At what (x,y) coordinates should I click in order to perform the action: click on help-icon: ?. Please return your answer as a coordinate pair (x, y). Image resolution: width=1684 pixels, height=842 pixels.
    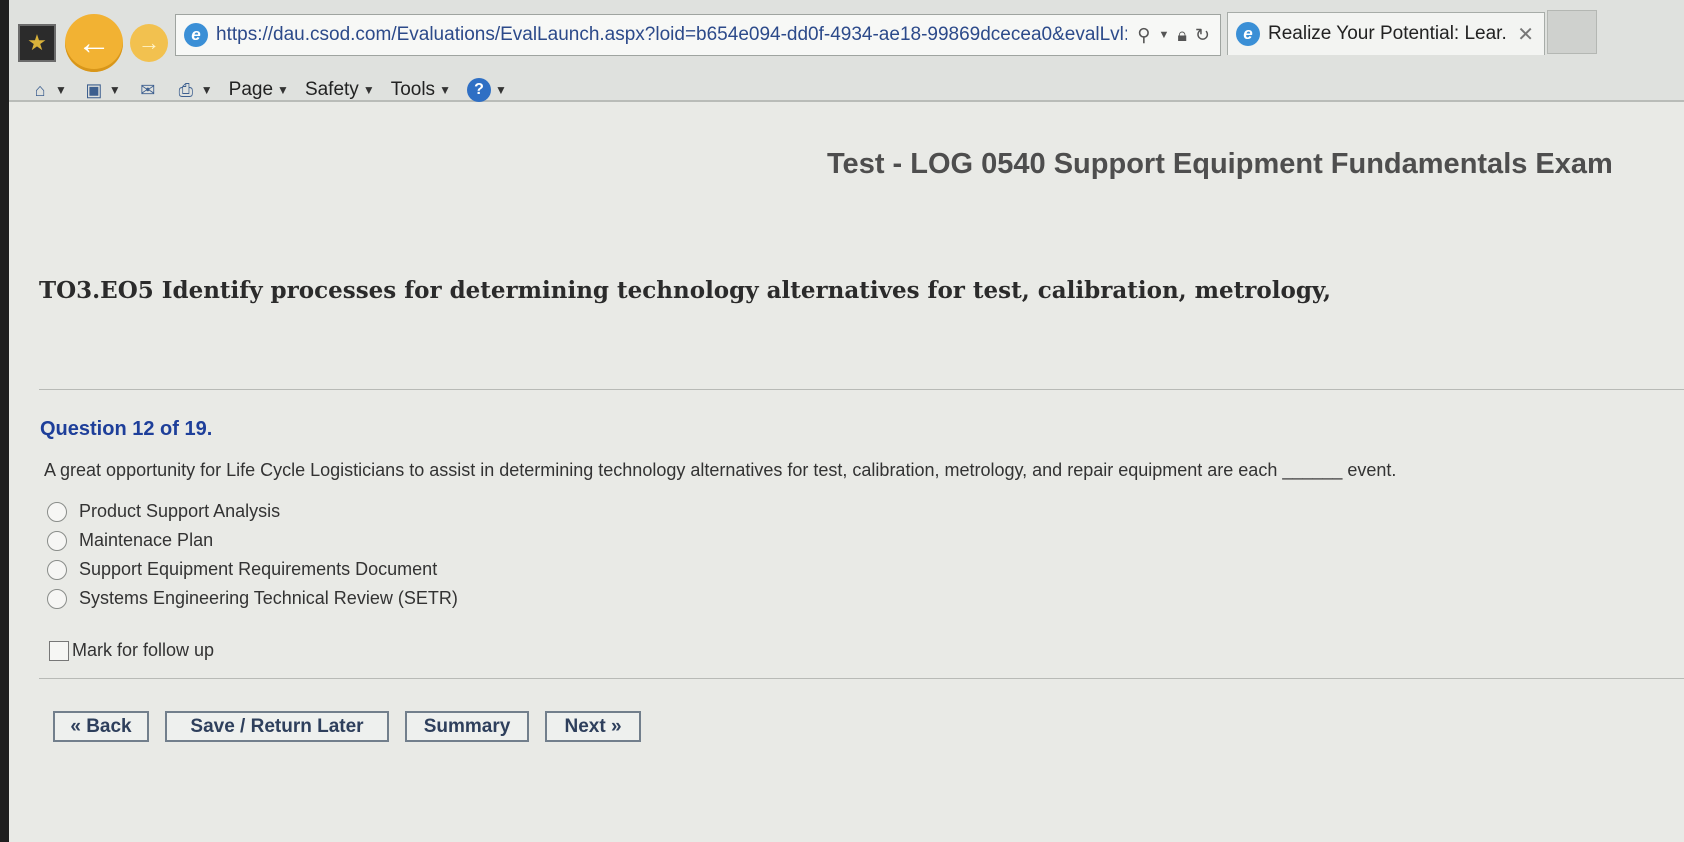
    Looking at the image, I should click on (478, 90).